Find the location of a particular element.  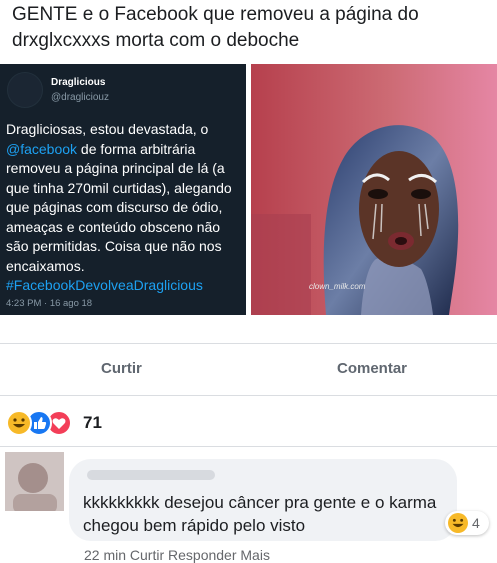

tweet-author-name: Draglicious is located at coordinates (78, 82).